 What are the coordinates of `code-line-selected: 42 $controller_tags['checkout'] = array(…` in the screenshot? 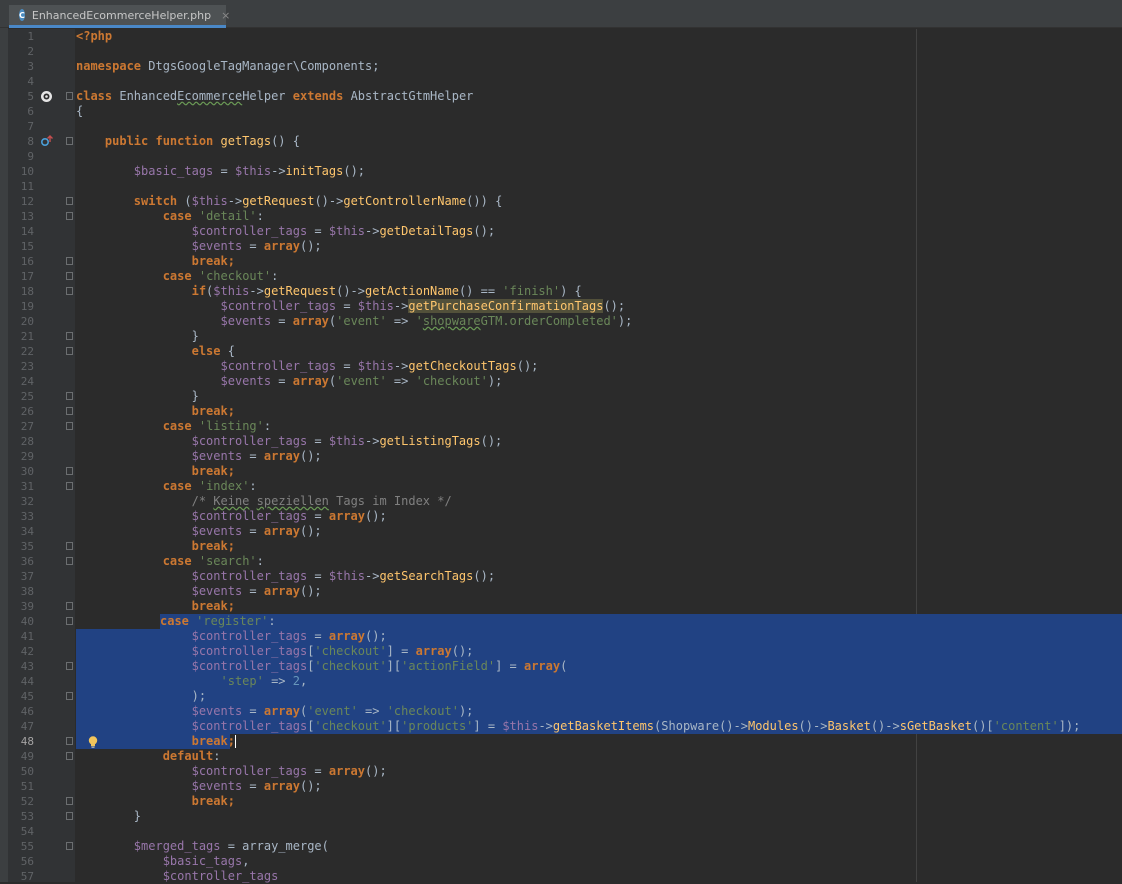 It's located at (565, 651).